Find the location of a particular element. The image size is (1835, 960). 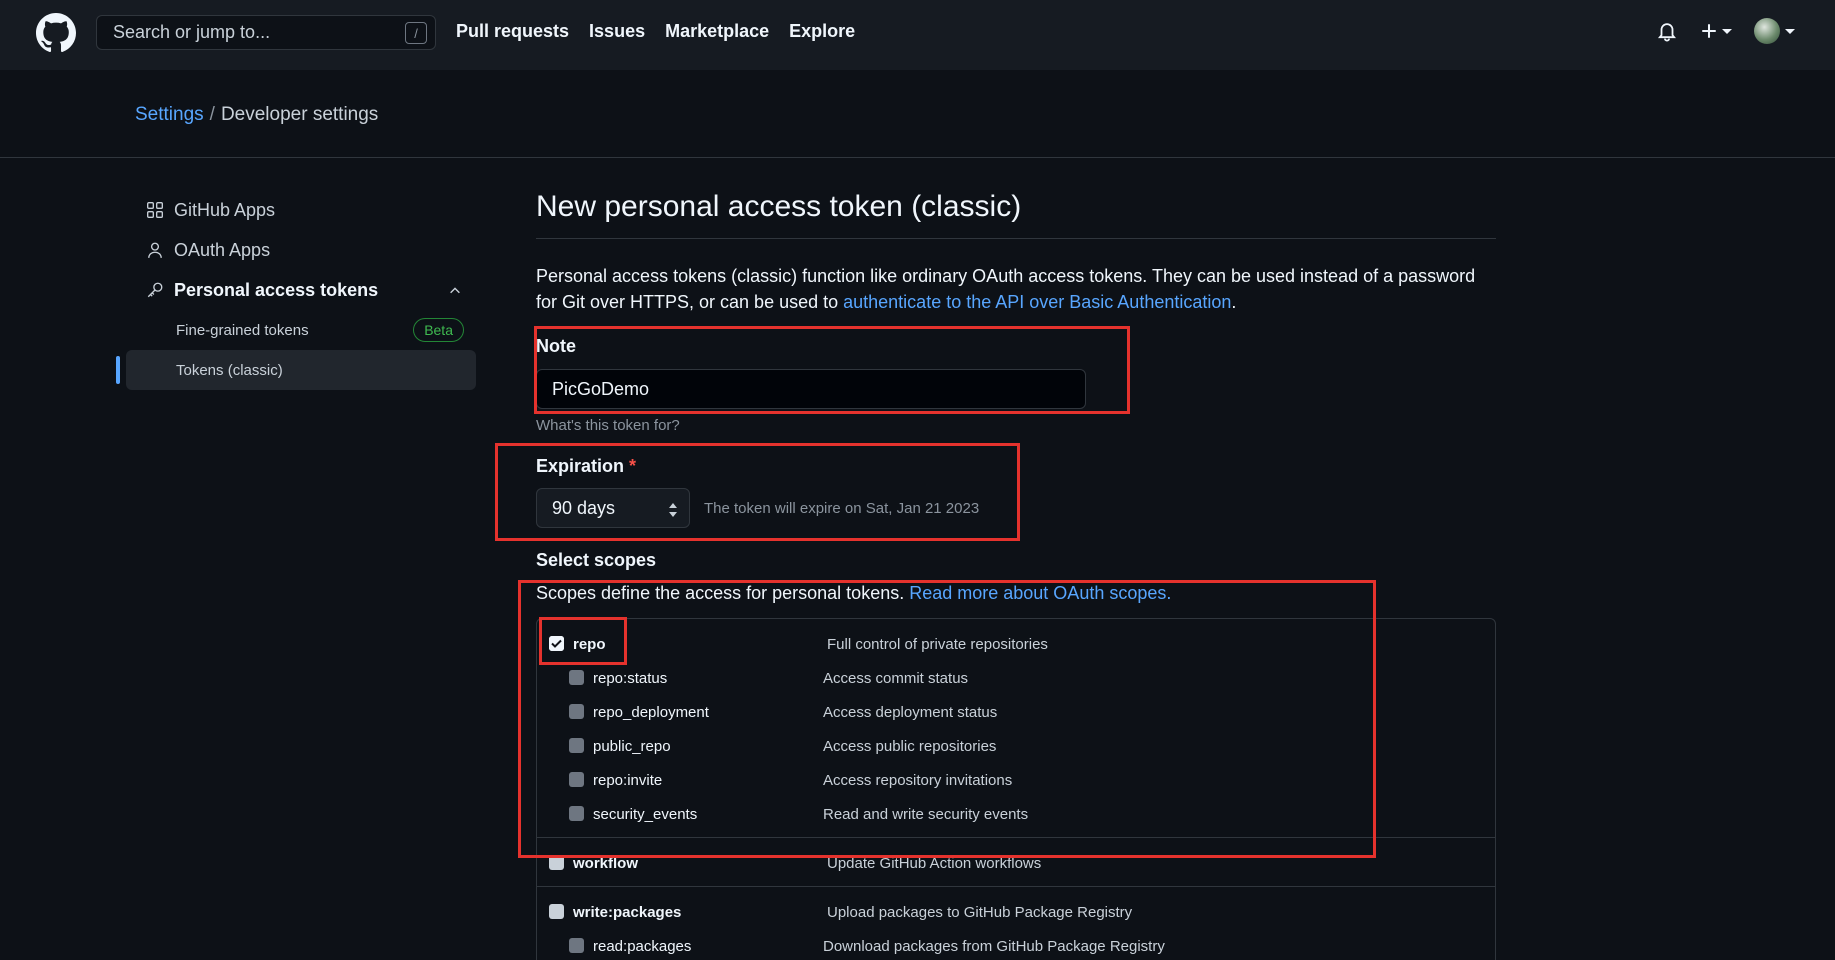

write-packages-checkbox is located at coordinates (556, 911).